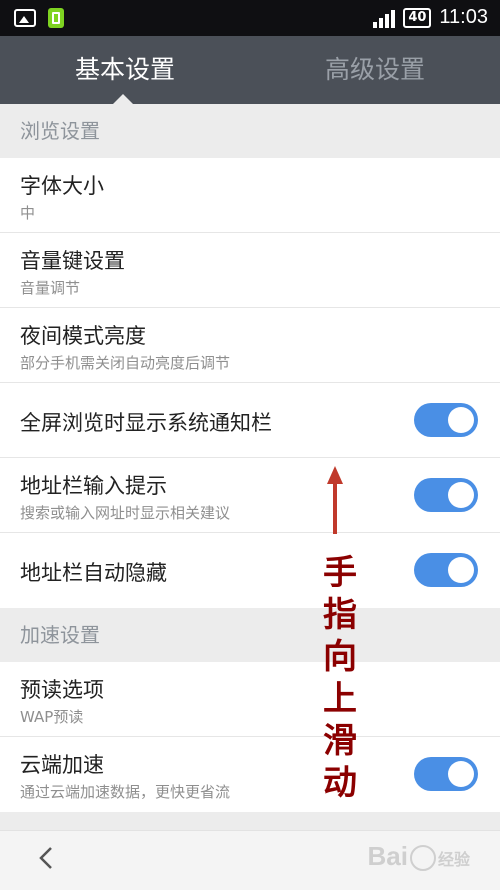 Image resolution: width=500 pixels, height=890 pixels. What do you see at coordinates (250, 774) in the screenshot?
I see `setting-cloud-acceleration: 云端加速 通过云端加速数据，更快更省流` at bounding box center [250, 774].